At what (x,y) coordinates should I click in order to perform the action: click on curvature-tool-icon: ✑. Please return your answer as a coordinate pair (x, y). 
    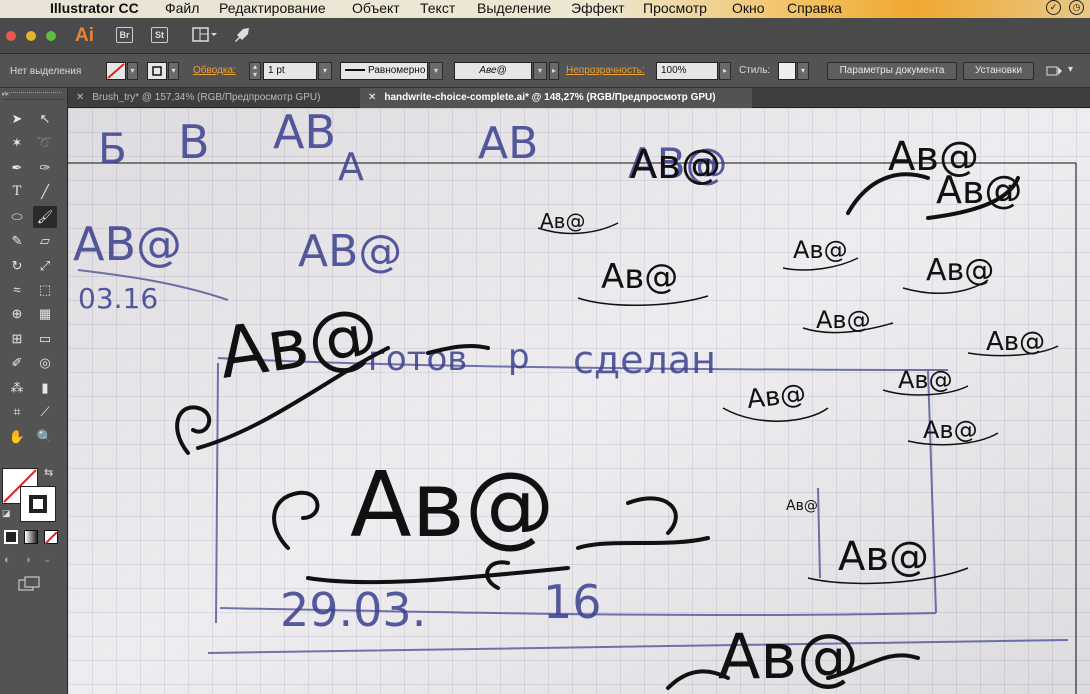
    Looking at the image, I should click on (45, 168).